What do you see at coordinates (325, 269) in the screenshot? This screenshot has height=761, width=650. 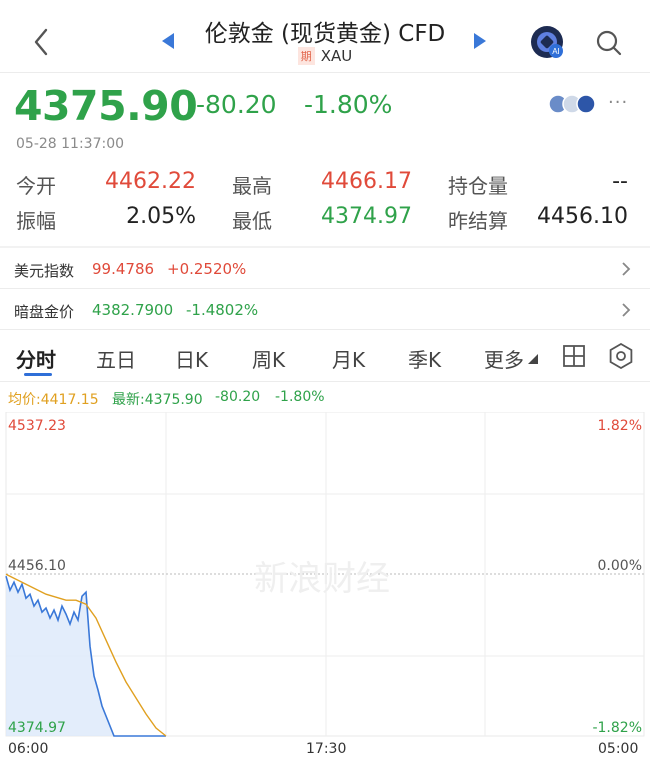 I see `usd-index-row: 美元指数 99.4786 +0.2520%` at bounding box center [325, 269].